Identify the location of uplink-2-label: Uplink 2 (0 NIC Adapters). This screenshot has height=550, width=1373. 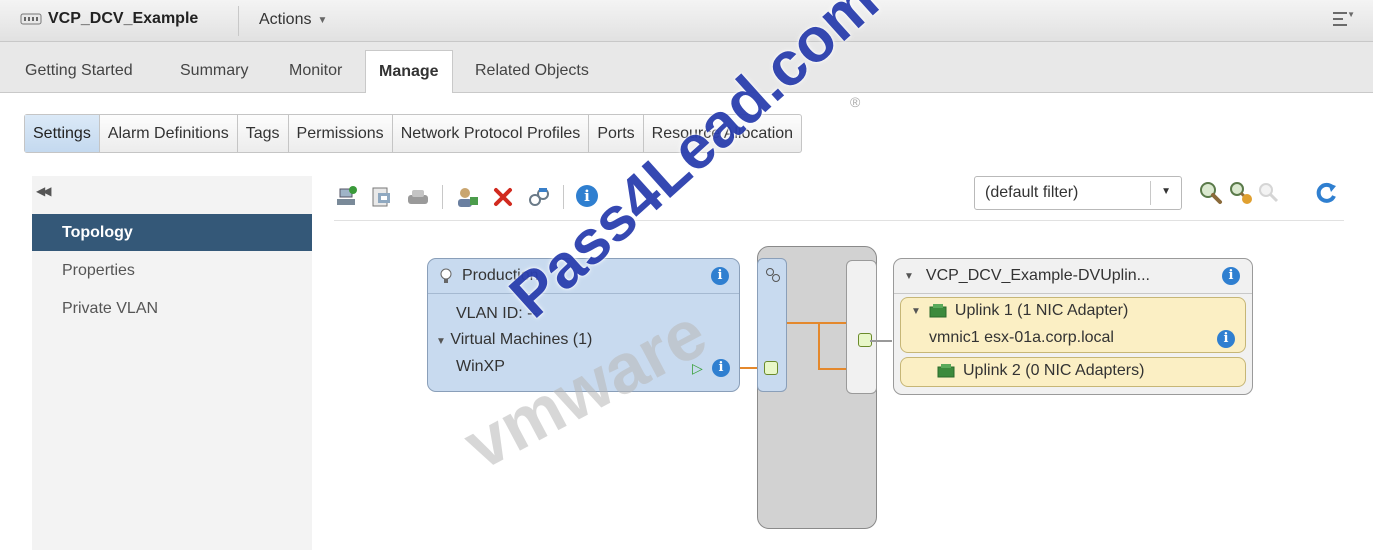
(1054, 370).